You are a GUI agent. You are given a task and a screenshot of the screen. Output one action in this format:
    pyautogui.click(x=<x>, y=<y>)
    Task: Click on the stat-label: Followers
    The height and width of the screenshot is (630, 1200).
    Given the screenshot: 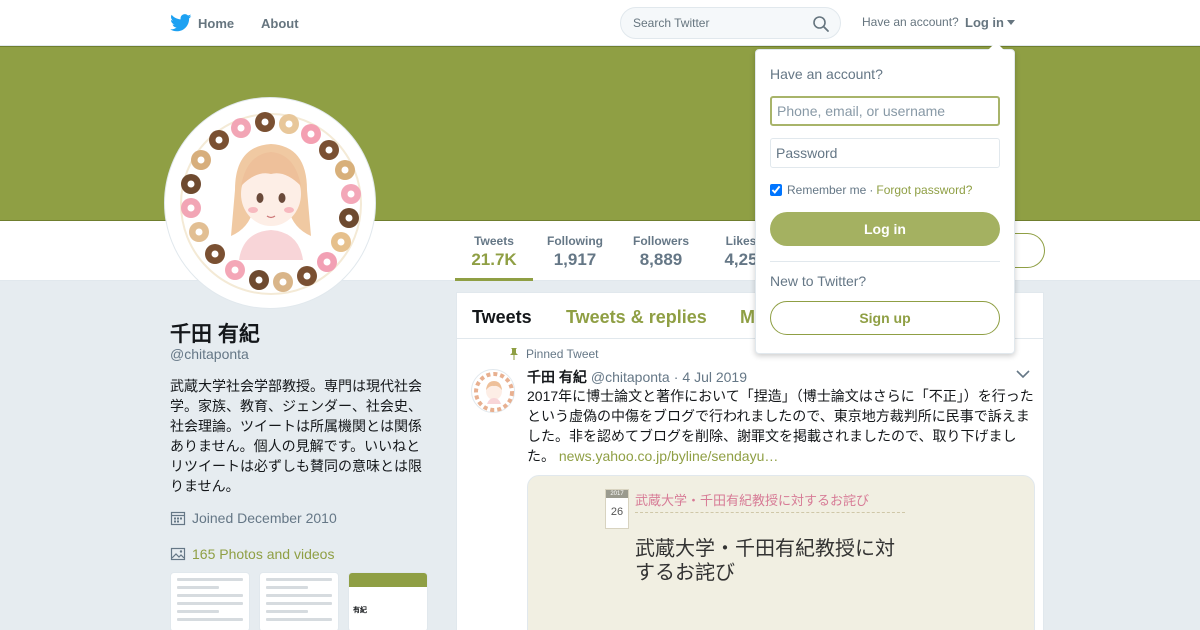 What is the action you would take?
    pyautogui.click(x=660, y=241)
    